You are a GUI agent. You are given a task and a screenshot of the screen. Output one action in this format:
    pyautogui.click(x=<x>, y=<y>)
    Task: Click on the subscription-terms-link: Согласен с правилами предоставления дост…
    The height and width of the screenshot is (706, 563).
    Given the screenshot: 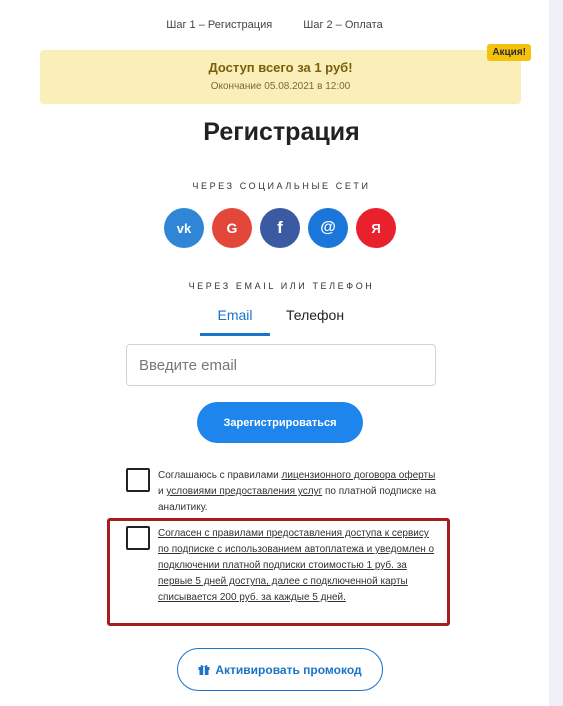 What is the action you would take?
    pyautogui.click(x=296, y=565)
    